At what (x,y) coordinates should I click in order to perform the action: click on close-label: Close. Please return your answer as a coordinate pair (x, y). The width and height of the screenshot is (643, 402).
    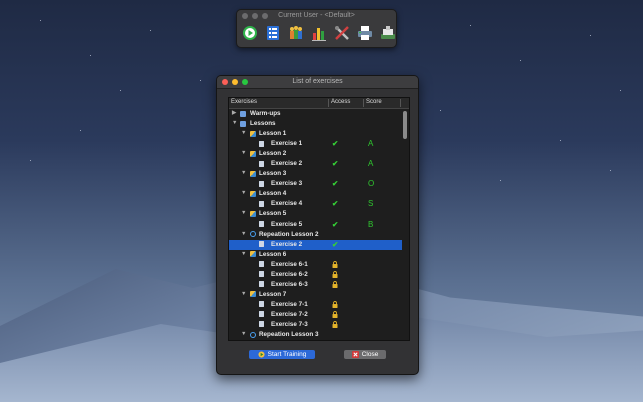
    Looking at the image, I should click on (370, 354).